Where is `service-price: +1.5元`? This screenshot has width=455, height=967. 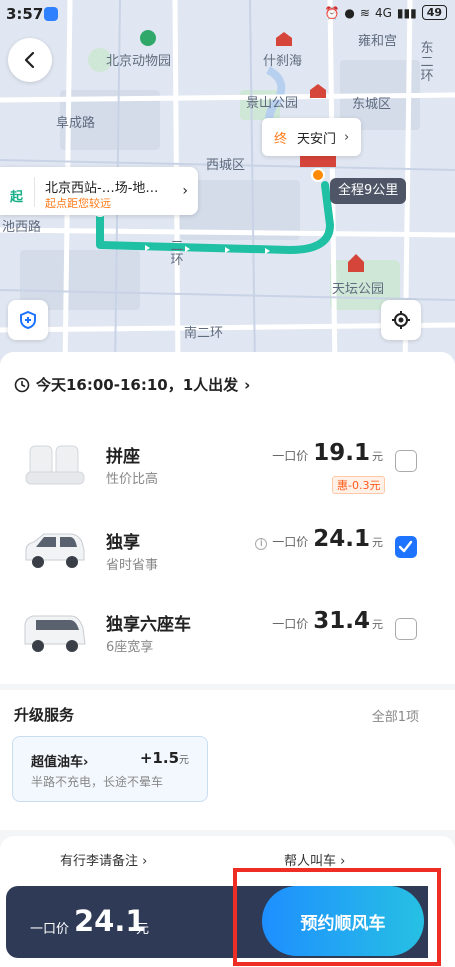 service-price: +1.5元 is located at coordinates (164, 758).